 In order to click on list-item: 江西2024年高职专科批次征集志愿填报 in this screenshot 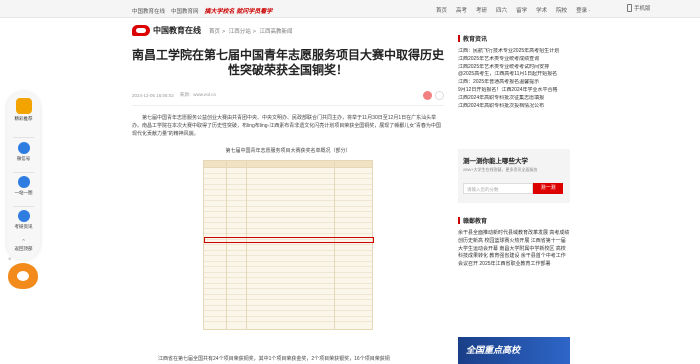, I will do `click(514, 99)`.